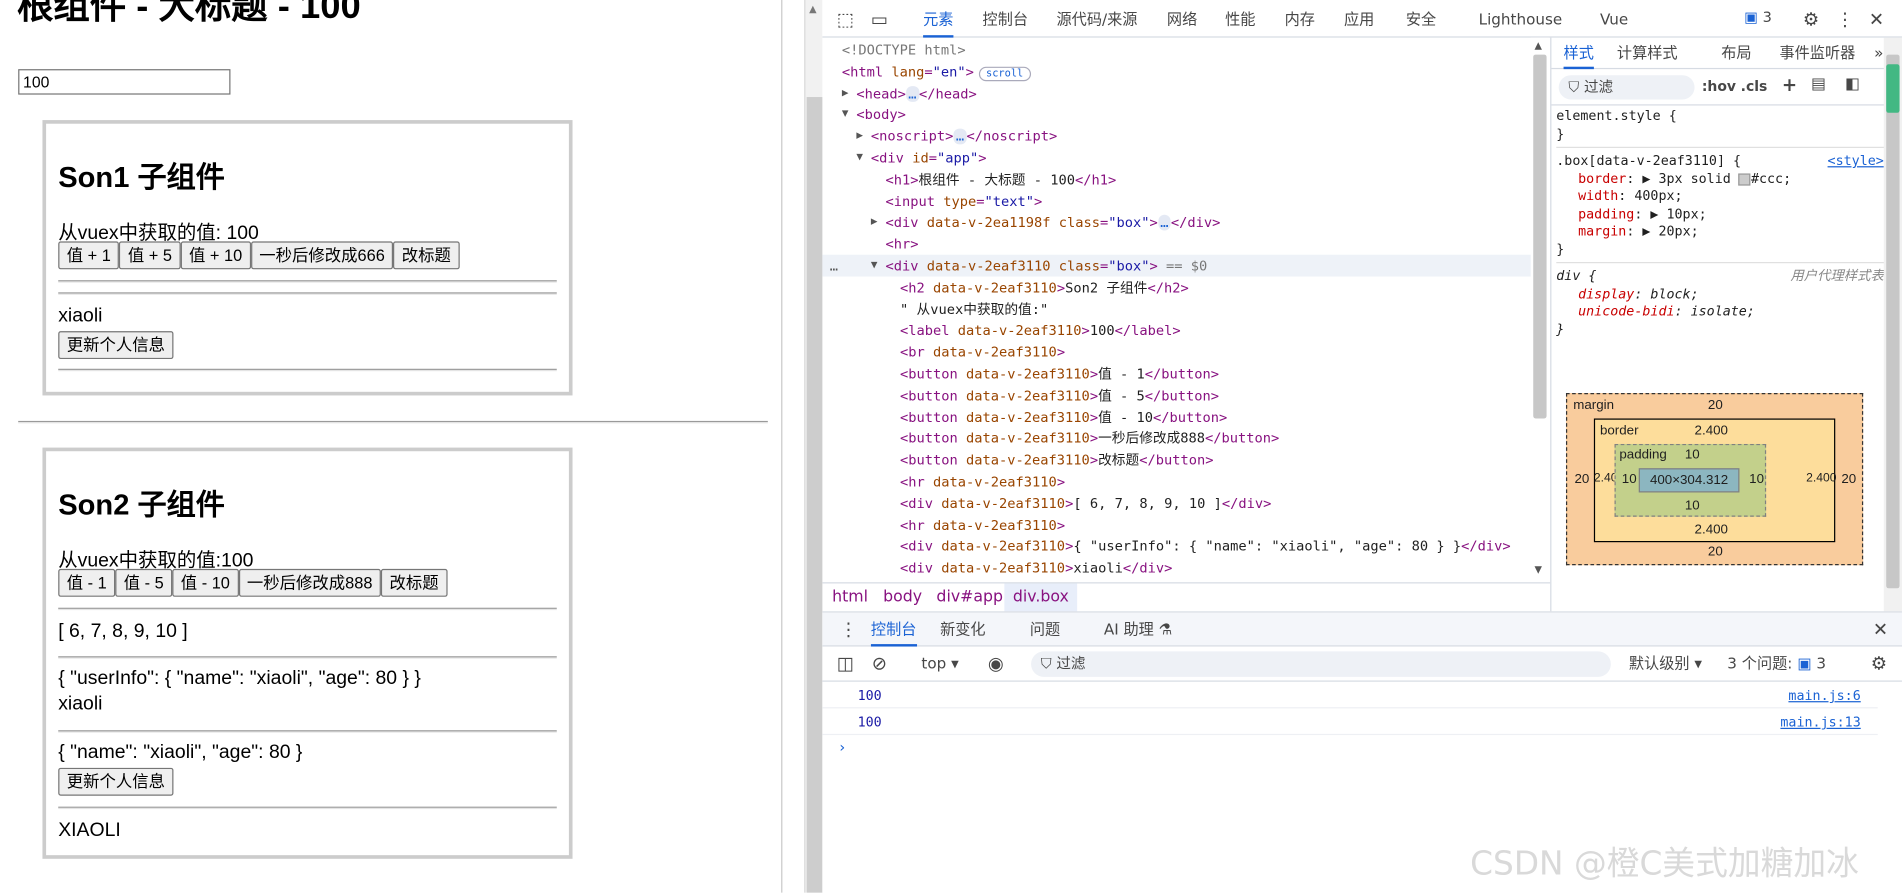  I want to click on log-source-link: main.js:13, so click(1820, 722).